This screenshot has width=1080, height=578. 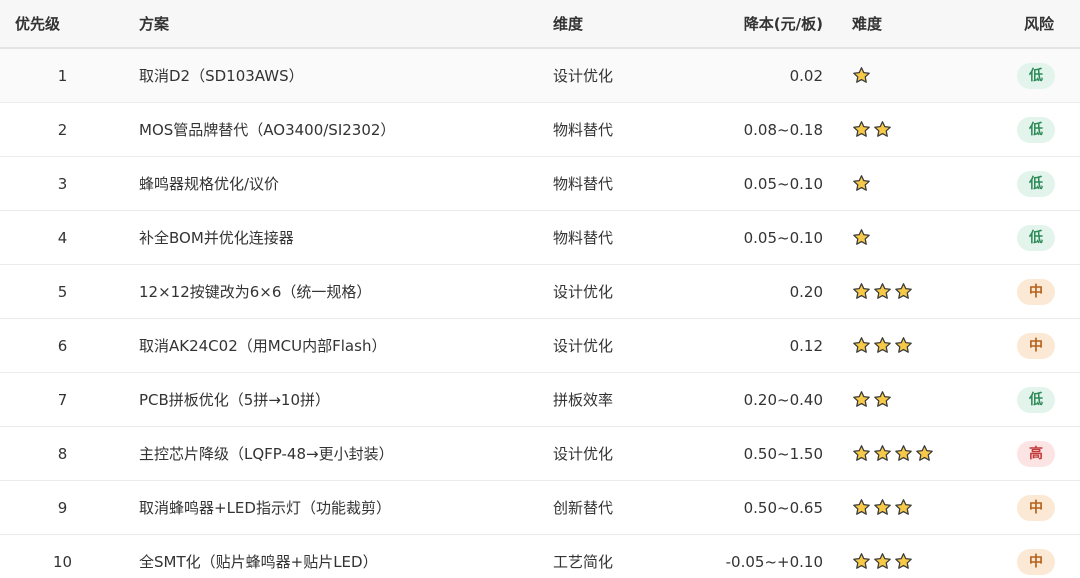 I want to click on cell-priority: 3, so click(x=62, y=183).